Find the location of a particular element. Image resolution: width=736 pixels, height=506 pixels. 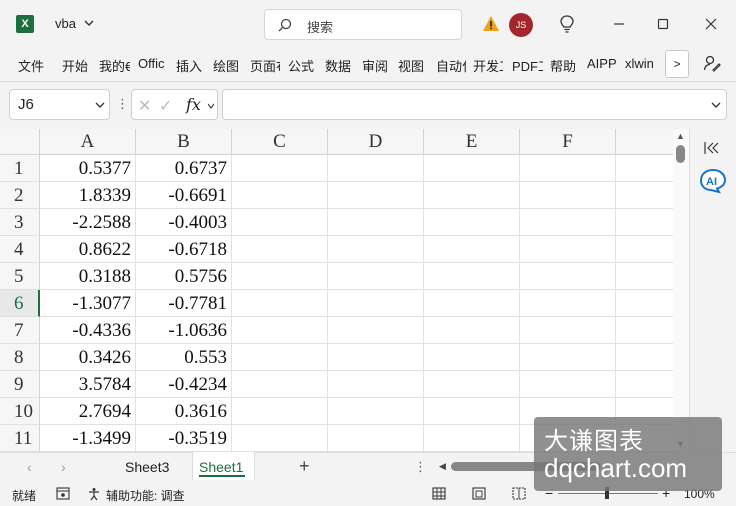

cell-b: -1.0636 is located at coordinates (184, 330).